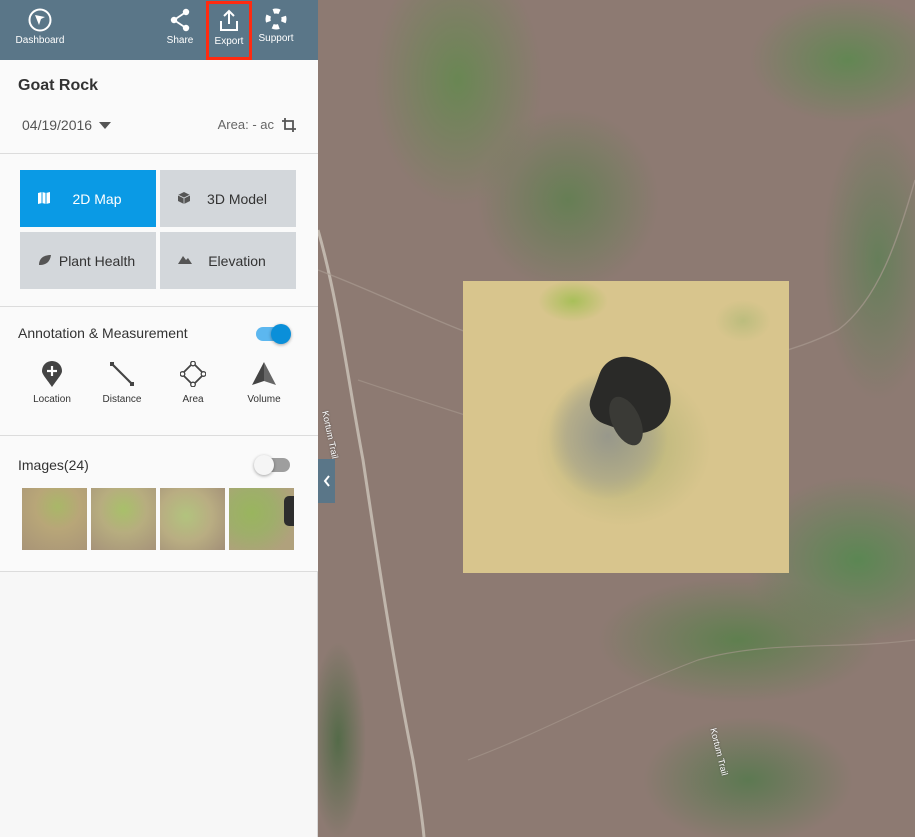 The height and width of the screenshot is (837, 915). Describe the element at coordinates (245, 124) in the screenshot. I see `area-label: Area: - ac` at that location.